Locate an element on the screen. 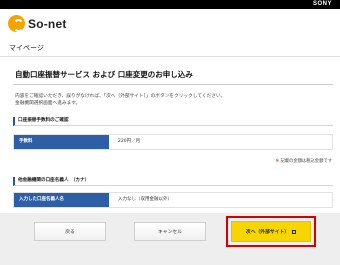 Image resolution: width=340 pixels, height=265 pixels. back-button-label: 戻る is located at coordinates (70, 232).